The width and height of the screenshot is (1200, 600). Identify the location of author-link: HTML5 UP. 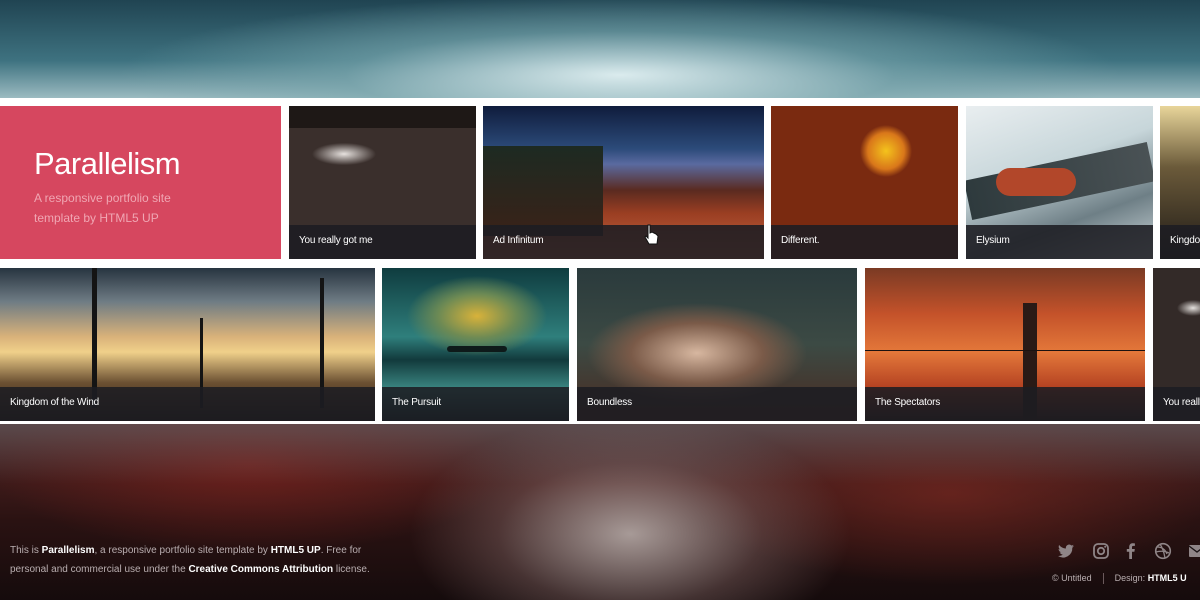
(296, 550).